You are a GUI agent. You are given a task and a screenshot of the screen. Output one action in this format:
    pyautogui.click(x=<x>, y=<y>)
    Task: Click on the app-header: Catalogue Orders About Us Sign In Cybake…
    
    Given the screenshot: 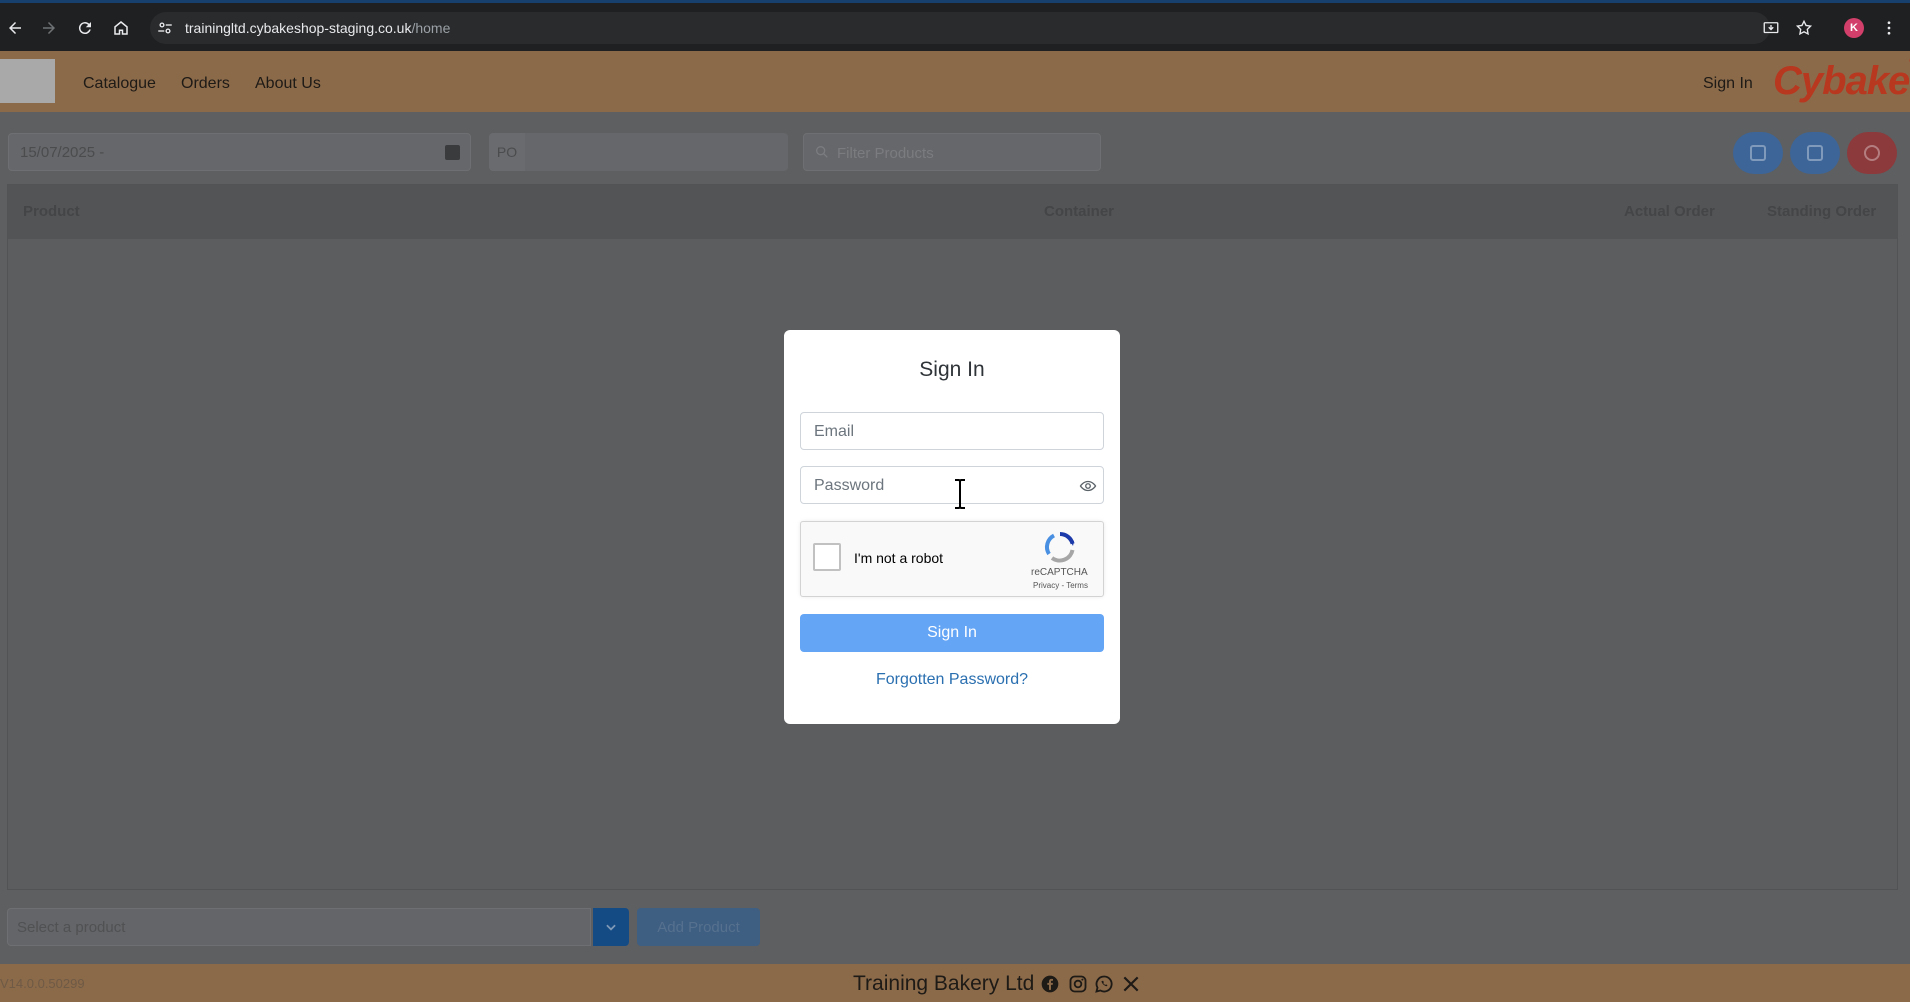 What is the action you would take?
    pyautogui.click(x=955, y=81)
    